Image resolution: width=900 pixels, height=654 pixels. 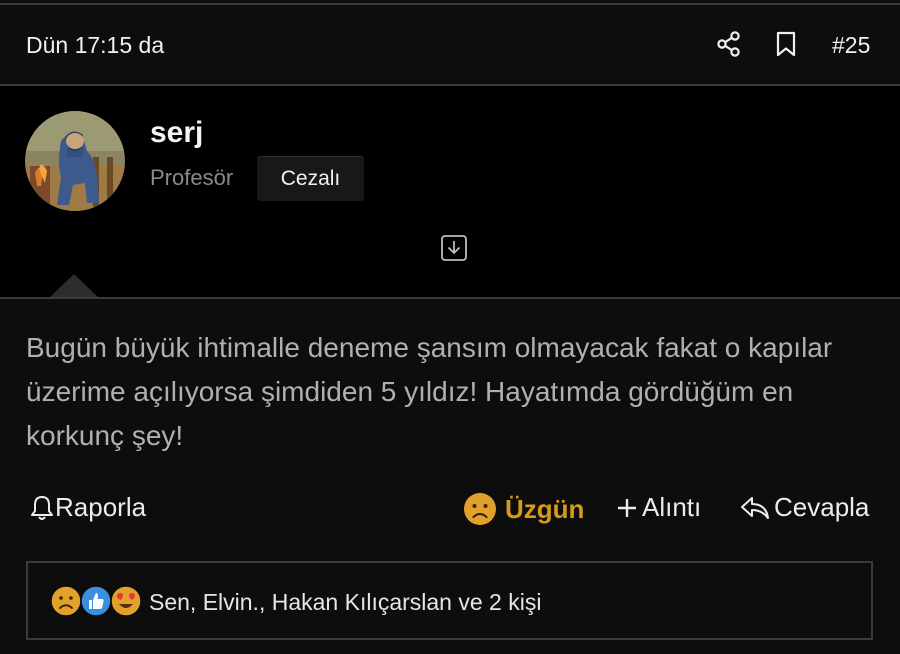 I want to click on reaction-button: Üzgün, so click(x=523, y=509).